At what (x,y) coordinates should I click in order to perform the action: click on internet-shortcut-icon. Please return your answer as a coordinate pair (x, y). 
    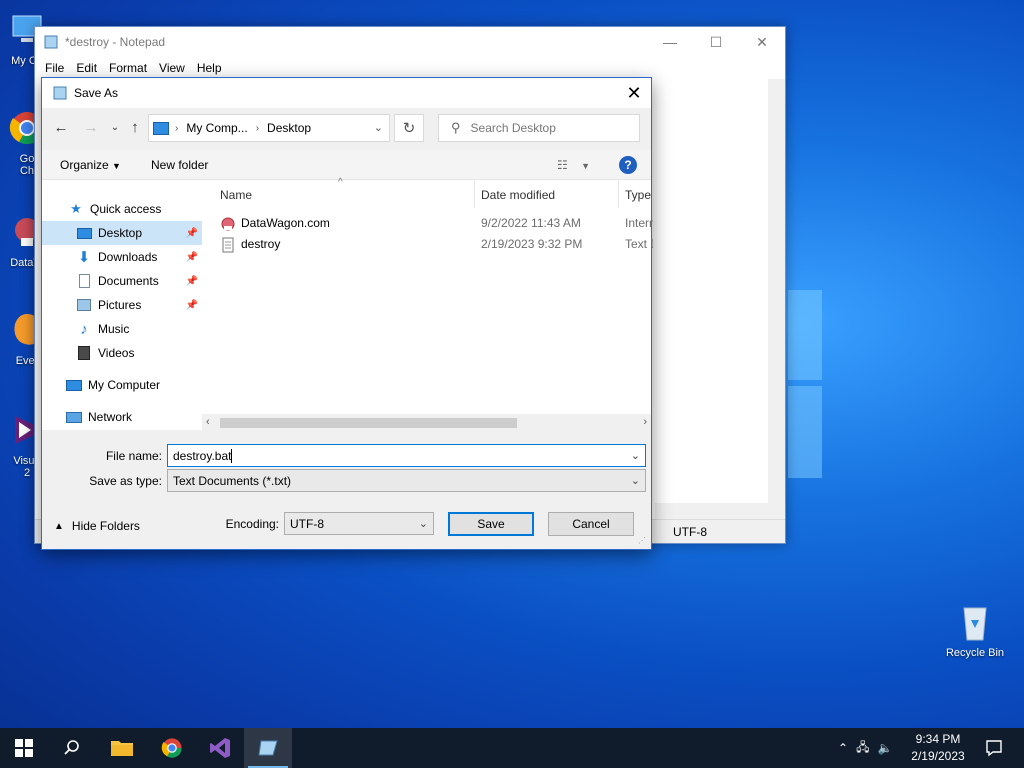
    Looking at the image, I should click on (228, 224).